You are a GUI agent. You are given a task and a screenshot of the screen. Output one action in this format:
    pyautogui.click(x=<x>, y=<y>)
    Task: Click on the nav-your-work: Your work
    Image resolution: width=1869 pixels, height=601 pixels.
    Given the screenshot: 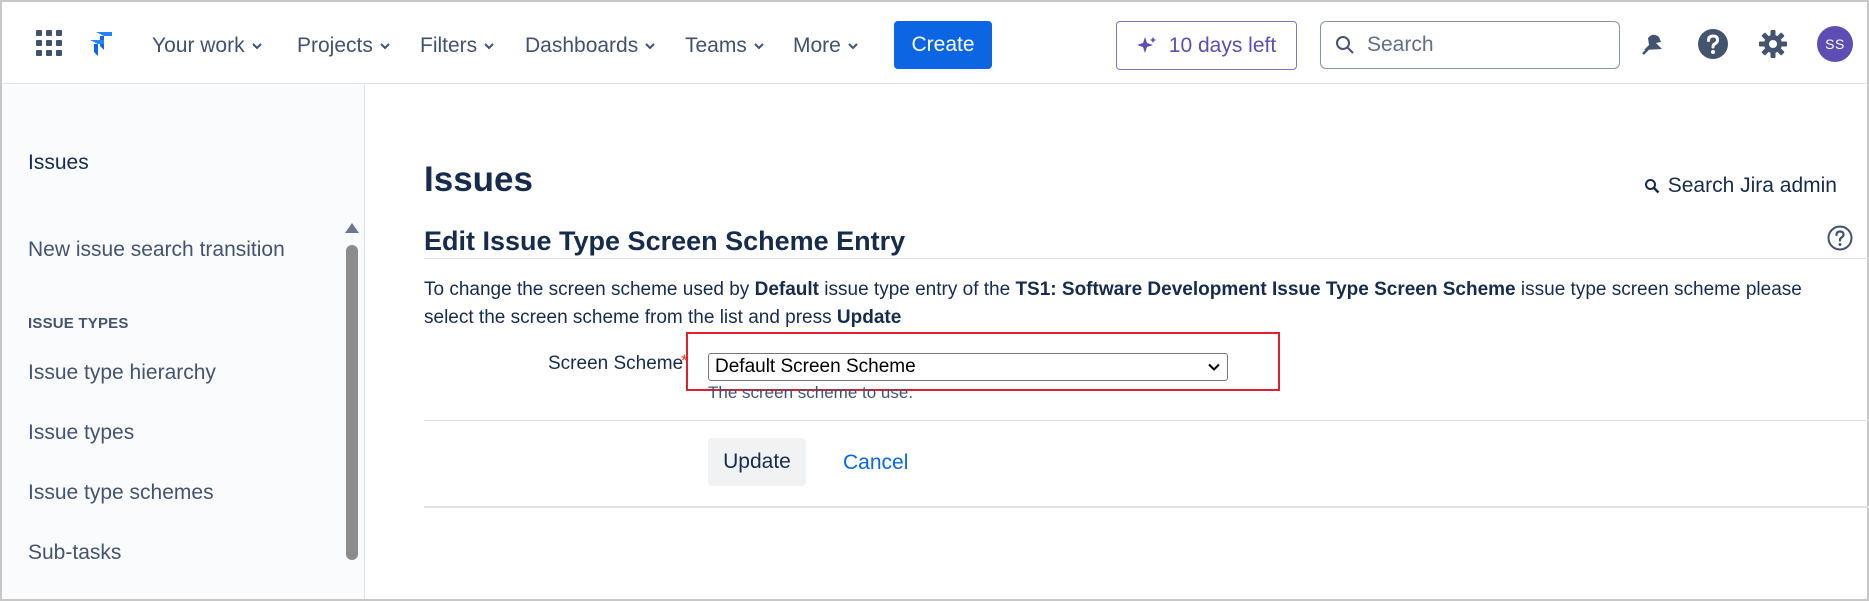 What is the action you would take?
    pyautogui.click(x=207, y=46)
    